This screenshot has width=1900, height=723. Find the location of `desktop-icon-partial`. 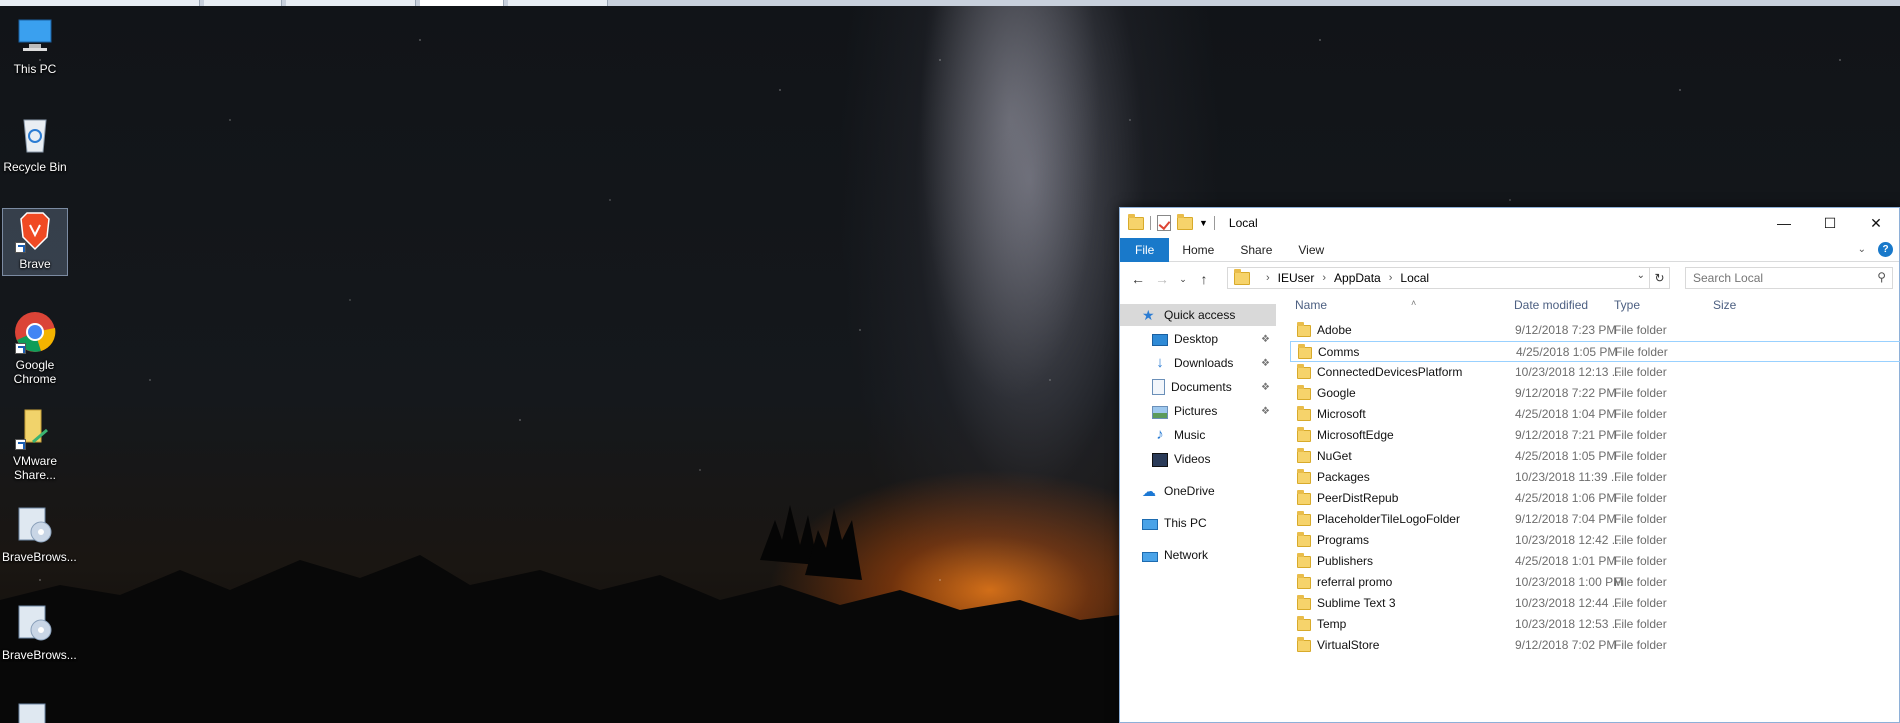

desktop-icon-partial is located at coordinates (35, 710).